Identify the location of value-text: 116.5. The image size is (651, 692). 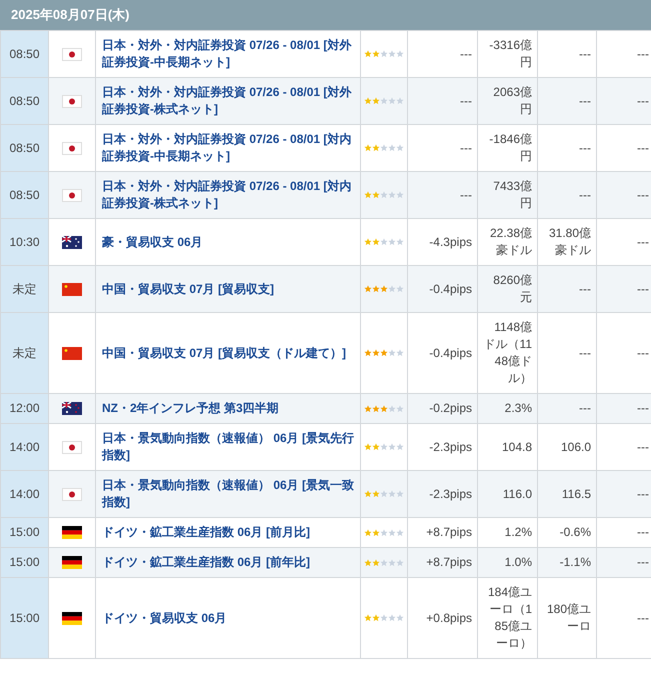
(576, 493).